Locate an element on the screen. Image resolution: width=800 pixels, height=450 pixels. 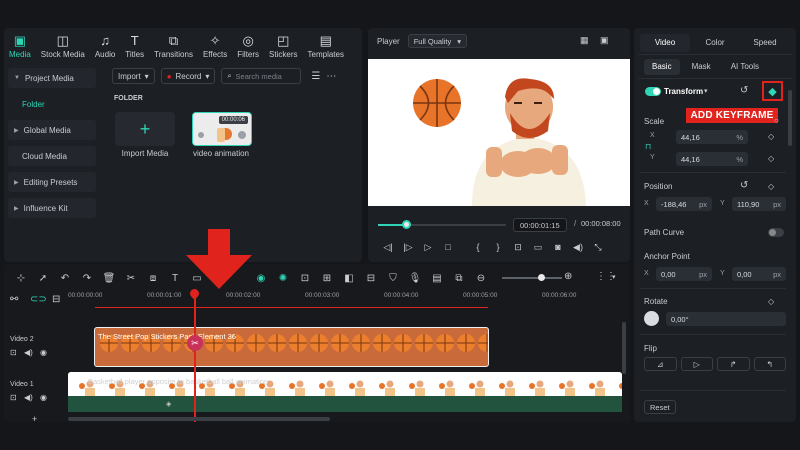
zoom-out-icon: ⊖ is located at coordinates (481, 278).